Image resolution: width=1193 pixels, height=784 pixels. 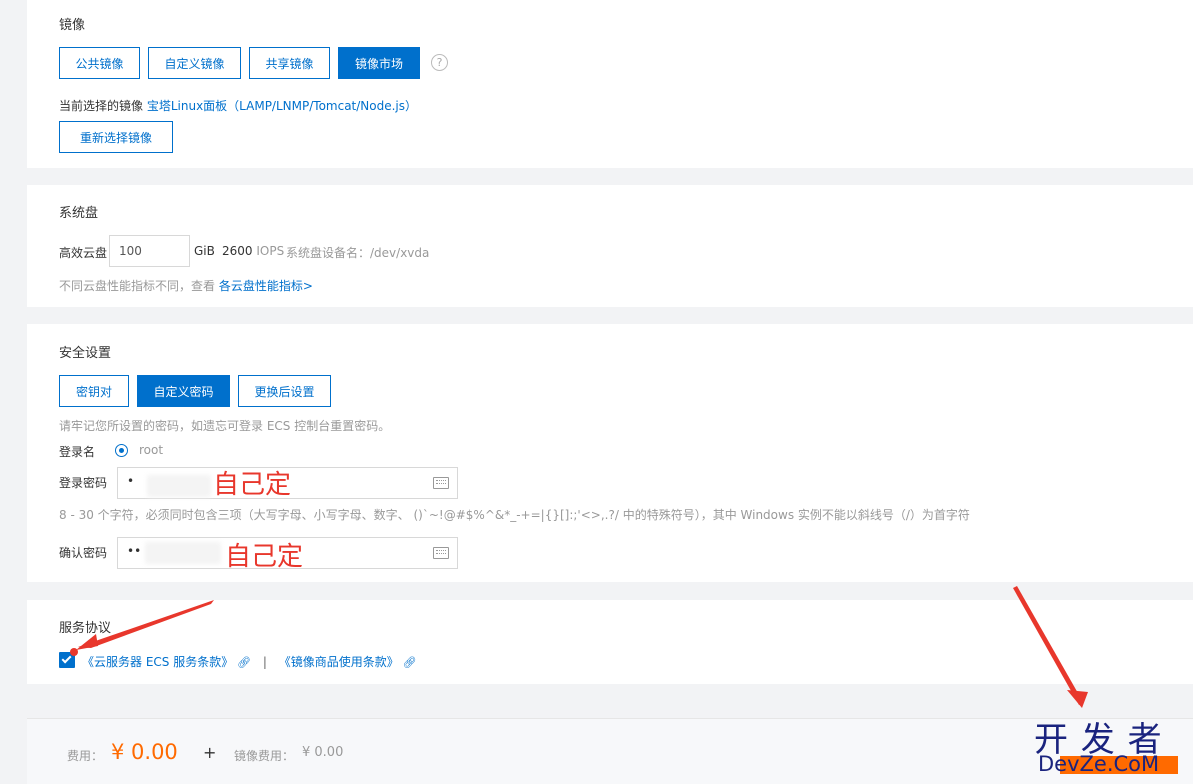 What do you see at coordinates (85, 756) in the screenshot?
I see `fee-label: 费用：` at bounding box center [85, 756].